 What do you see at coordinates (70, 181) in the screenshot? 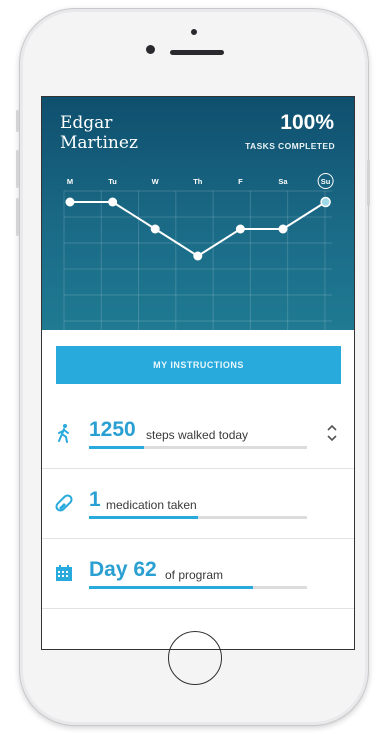
I see `day-label-m: M` at bounding box center [70, 181].